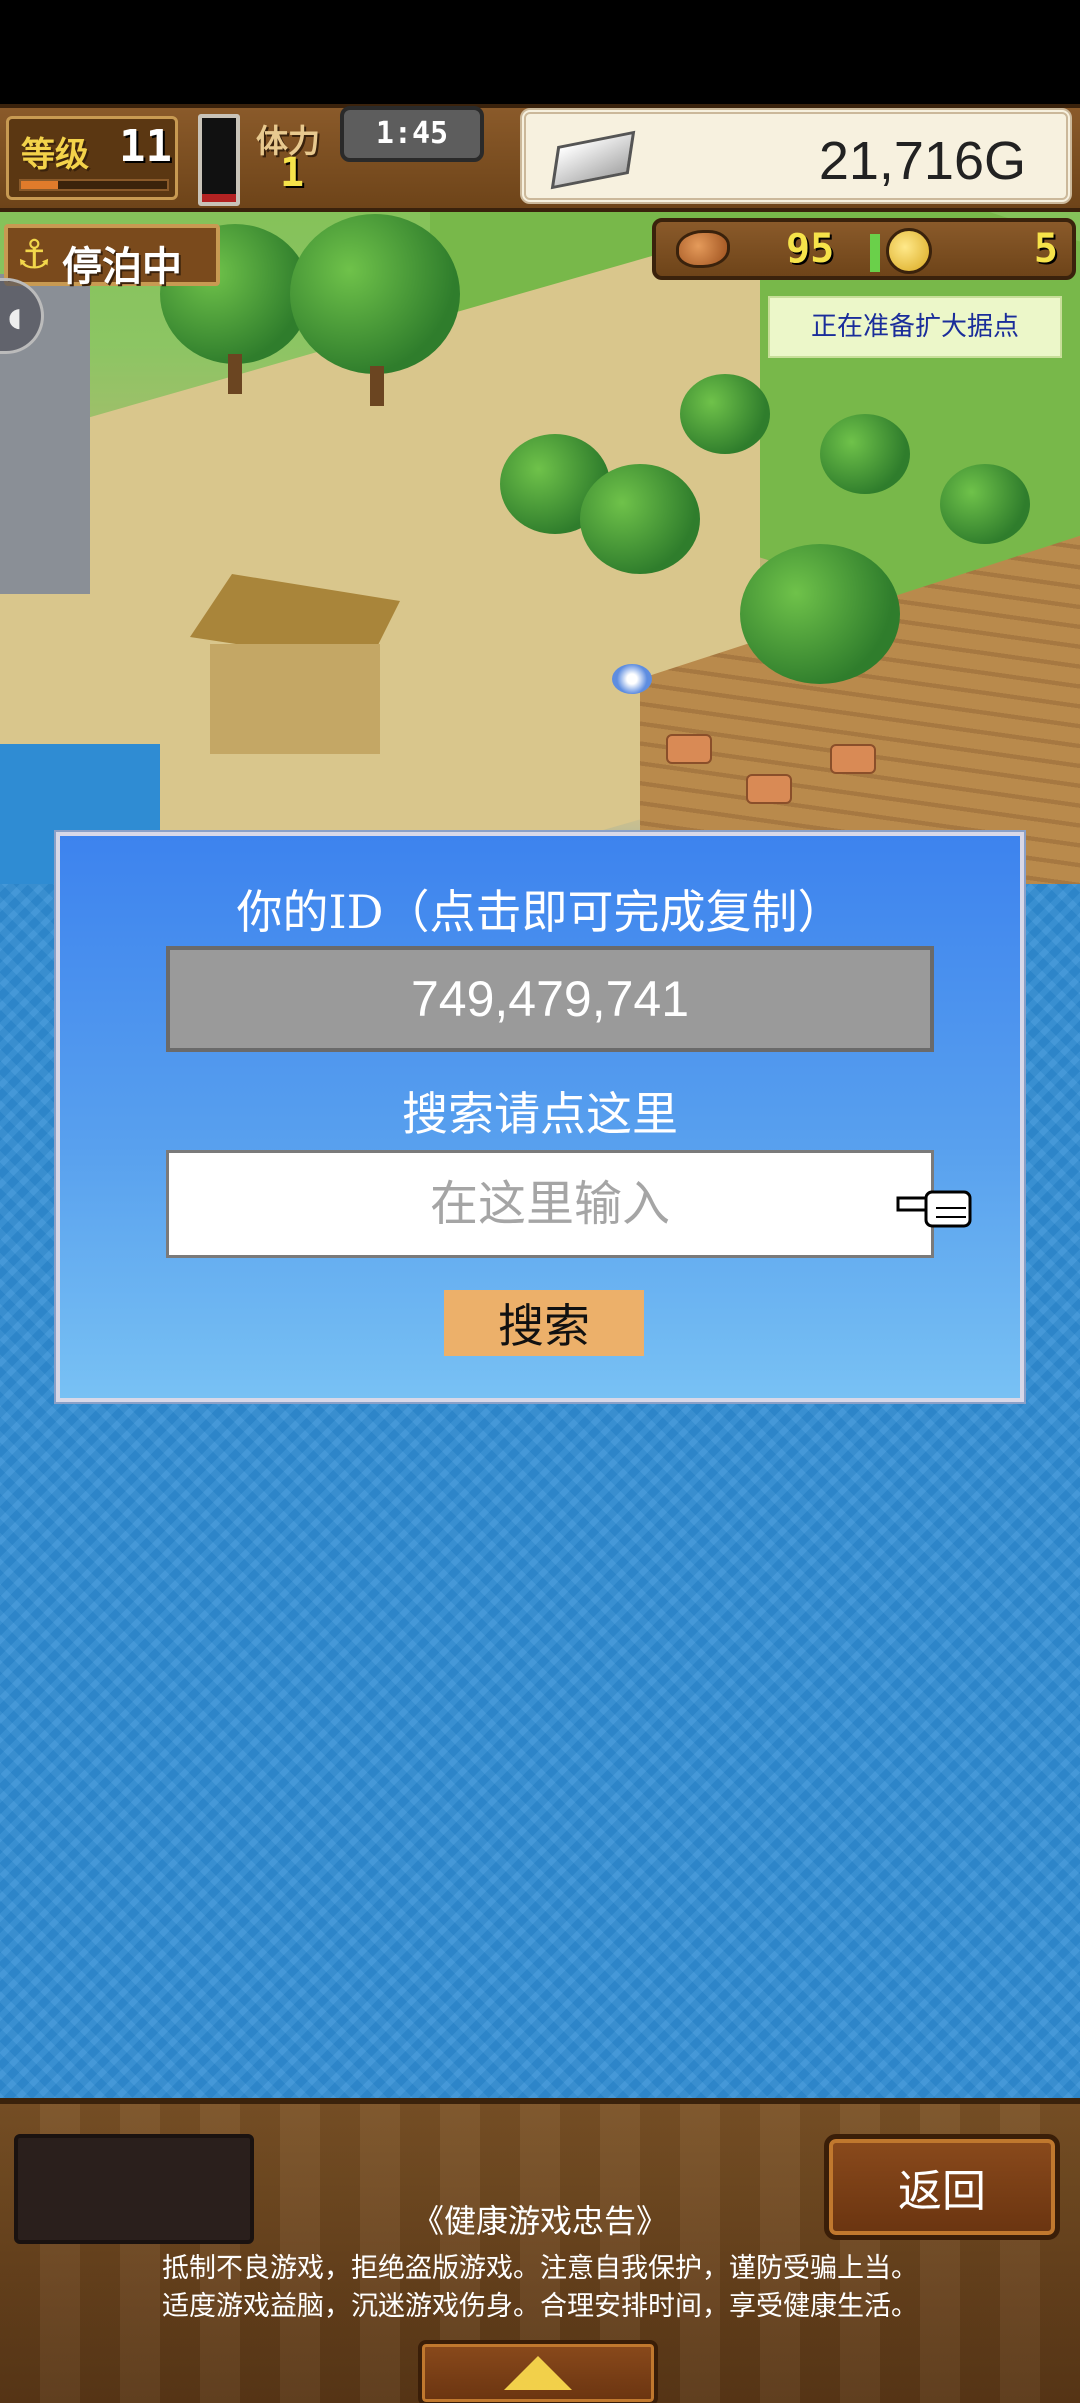 The image size is (1080, 2403). What do you see at coordinates (145, 146) in the screenshot?
I see `level-value: 11` at bounding box center [145, 146].